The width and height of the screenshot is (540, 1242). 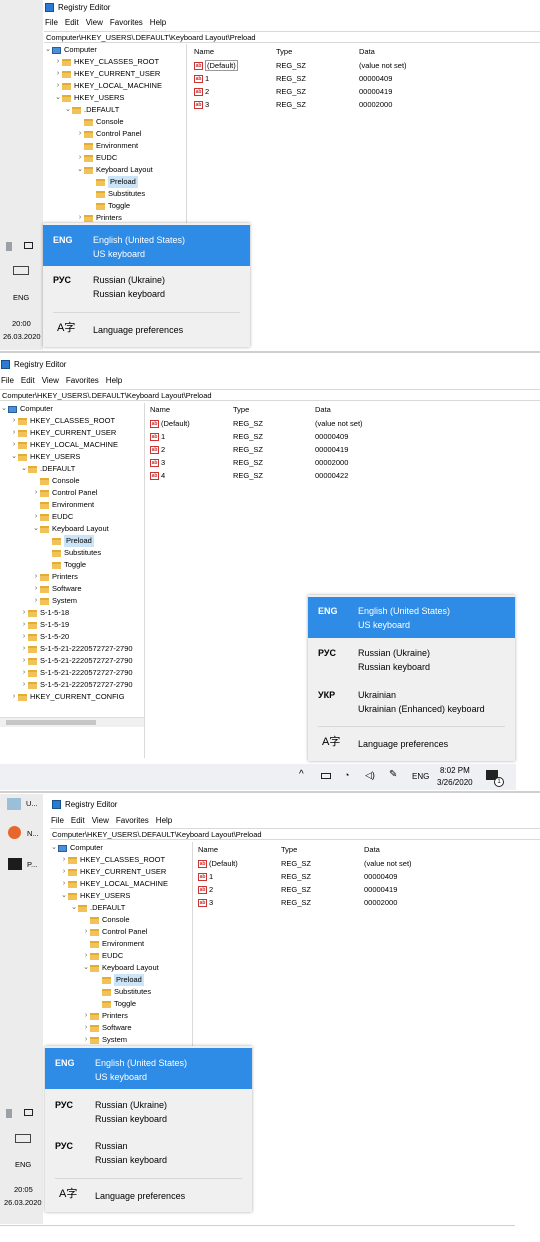 What do you see at coordinates (115, 932) in the screenshot?
I see `tree-control-panel: › Control Panel` at bounding box center [115, 932].